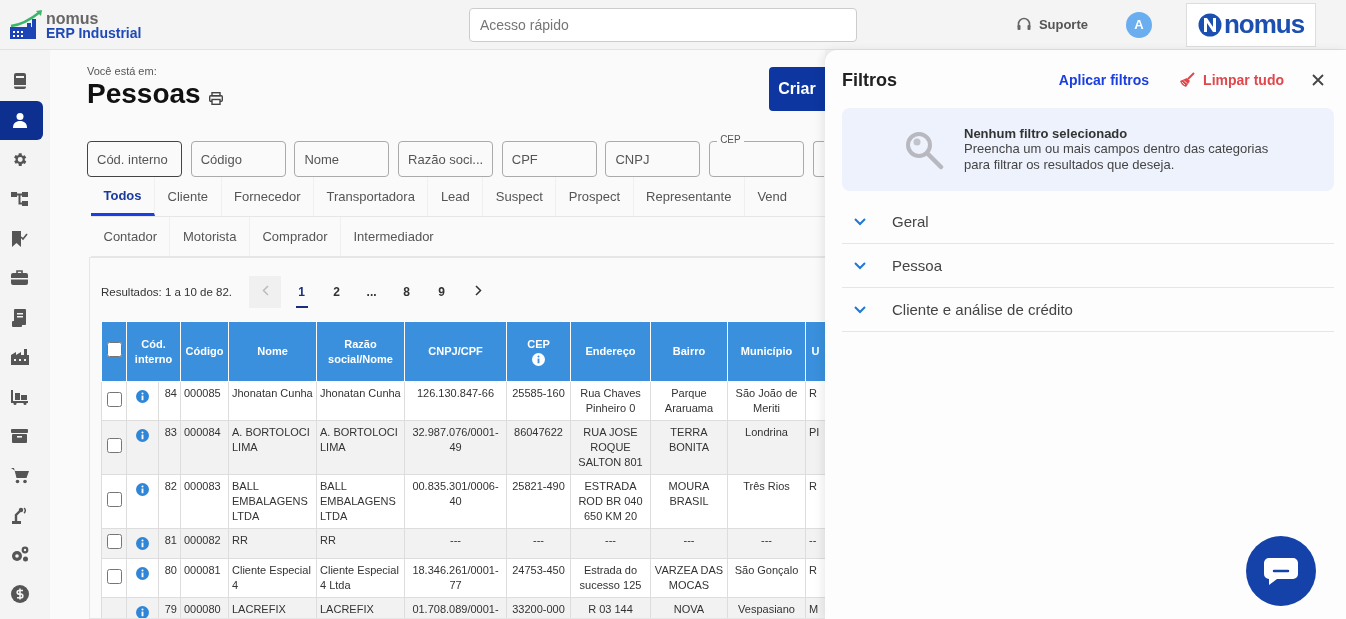 The width and height of the screenshot is (1346, 619). I want to click on map-check-icon, so click(19, 239).